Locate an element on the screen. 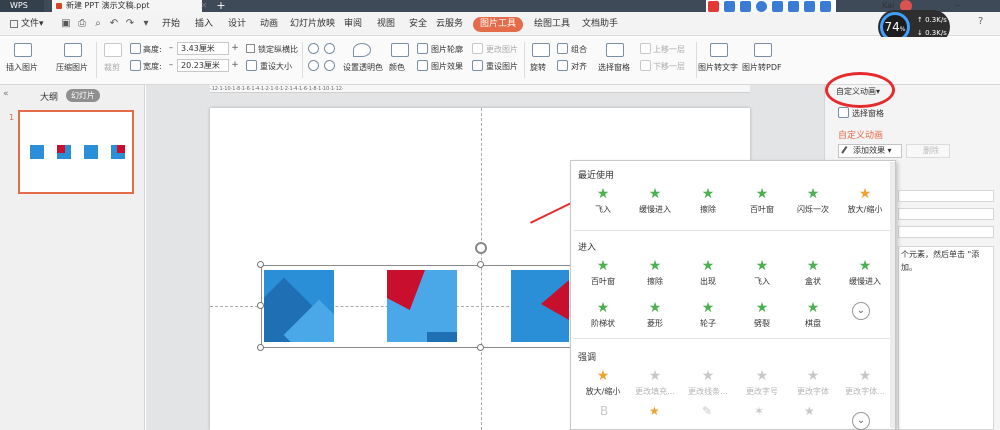 The image size is (1000, 430). document-tab: 新建 PPT 演示文稿.ppt is located at coordinates (127, 6).